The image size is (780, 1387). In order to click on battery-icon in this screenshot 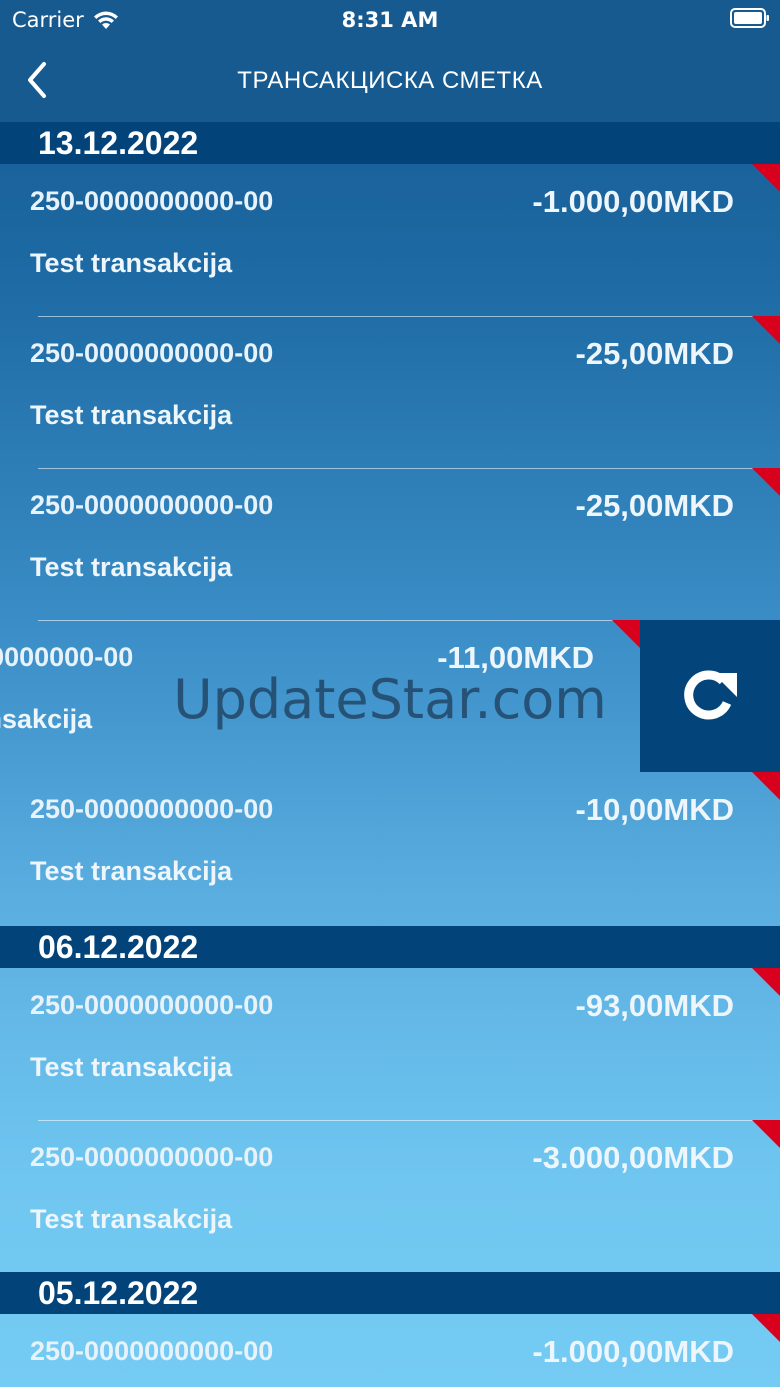, I will do `click(749, 18)`.